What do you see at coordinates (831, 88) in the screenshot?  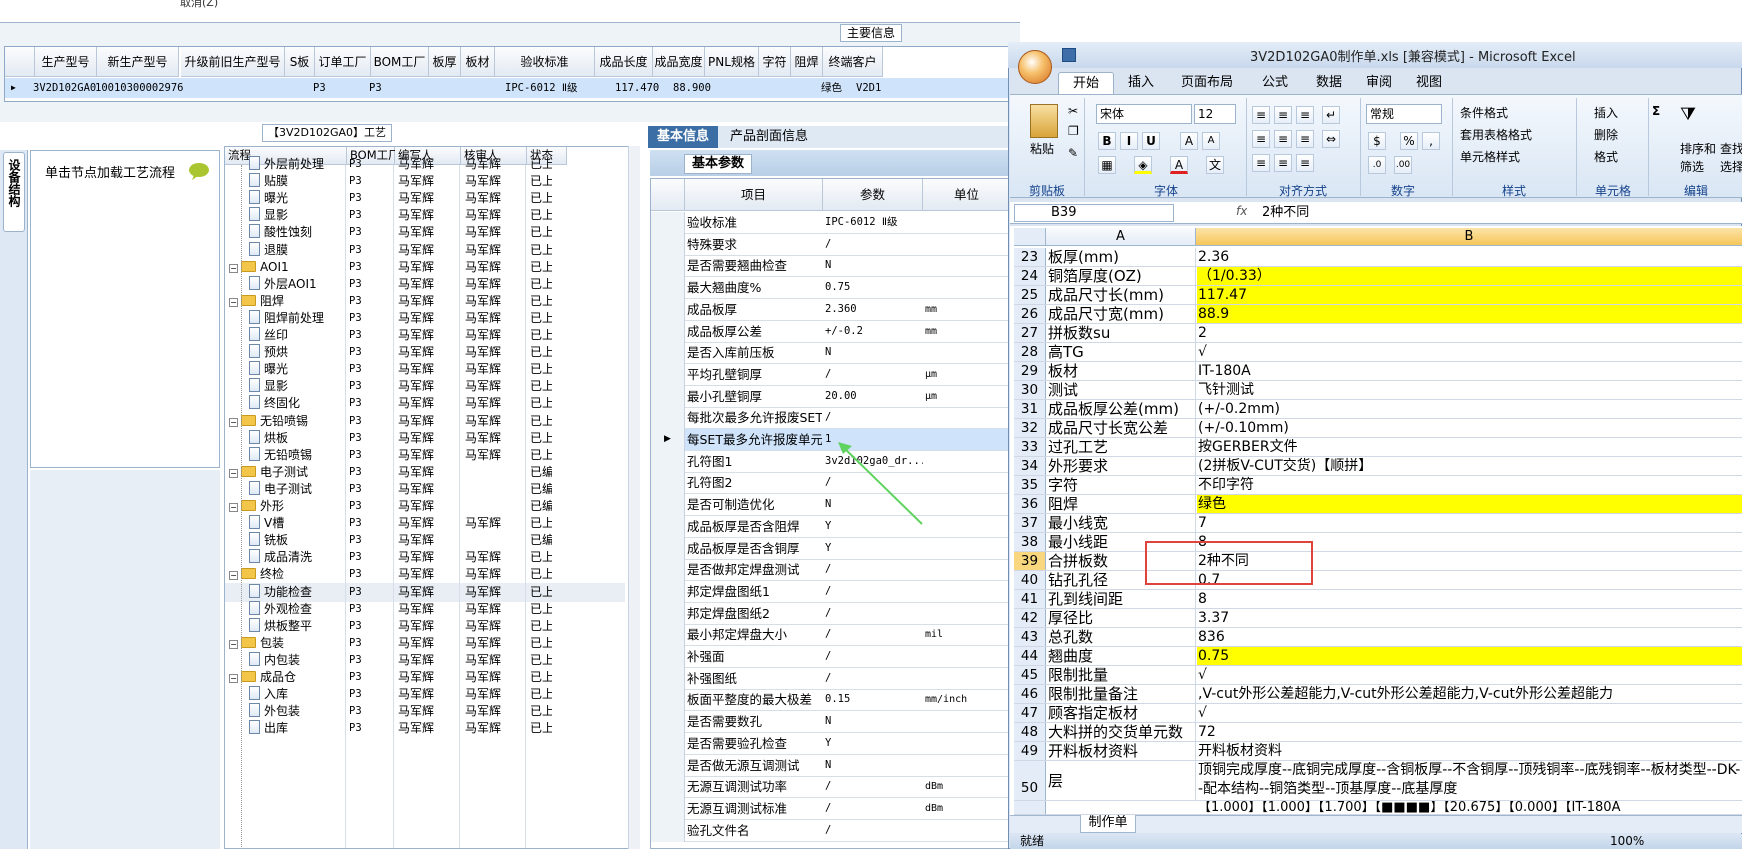 I see `cell-mask: 绿色` at bounding box center [831, 88].